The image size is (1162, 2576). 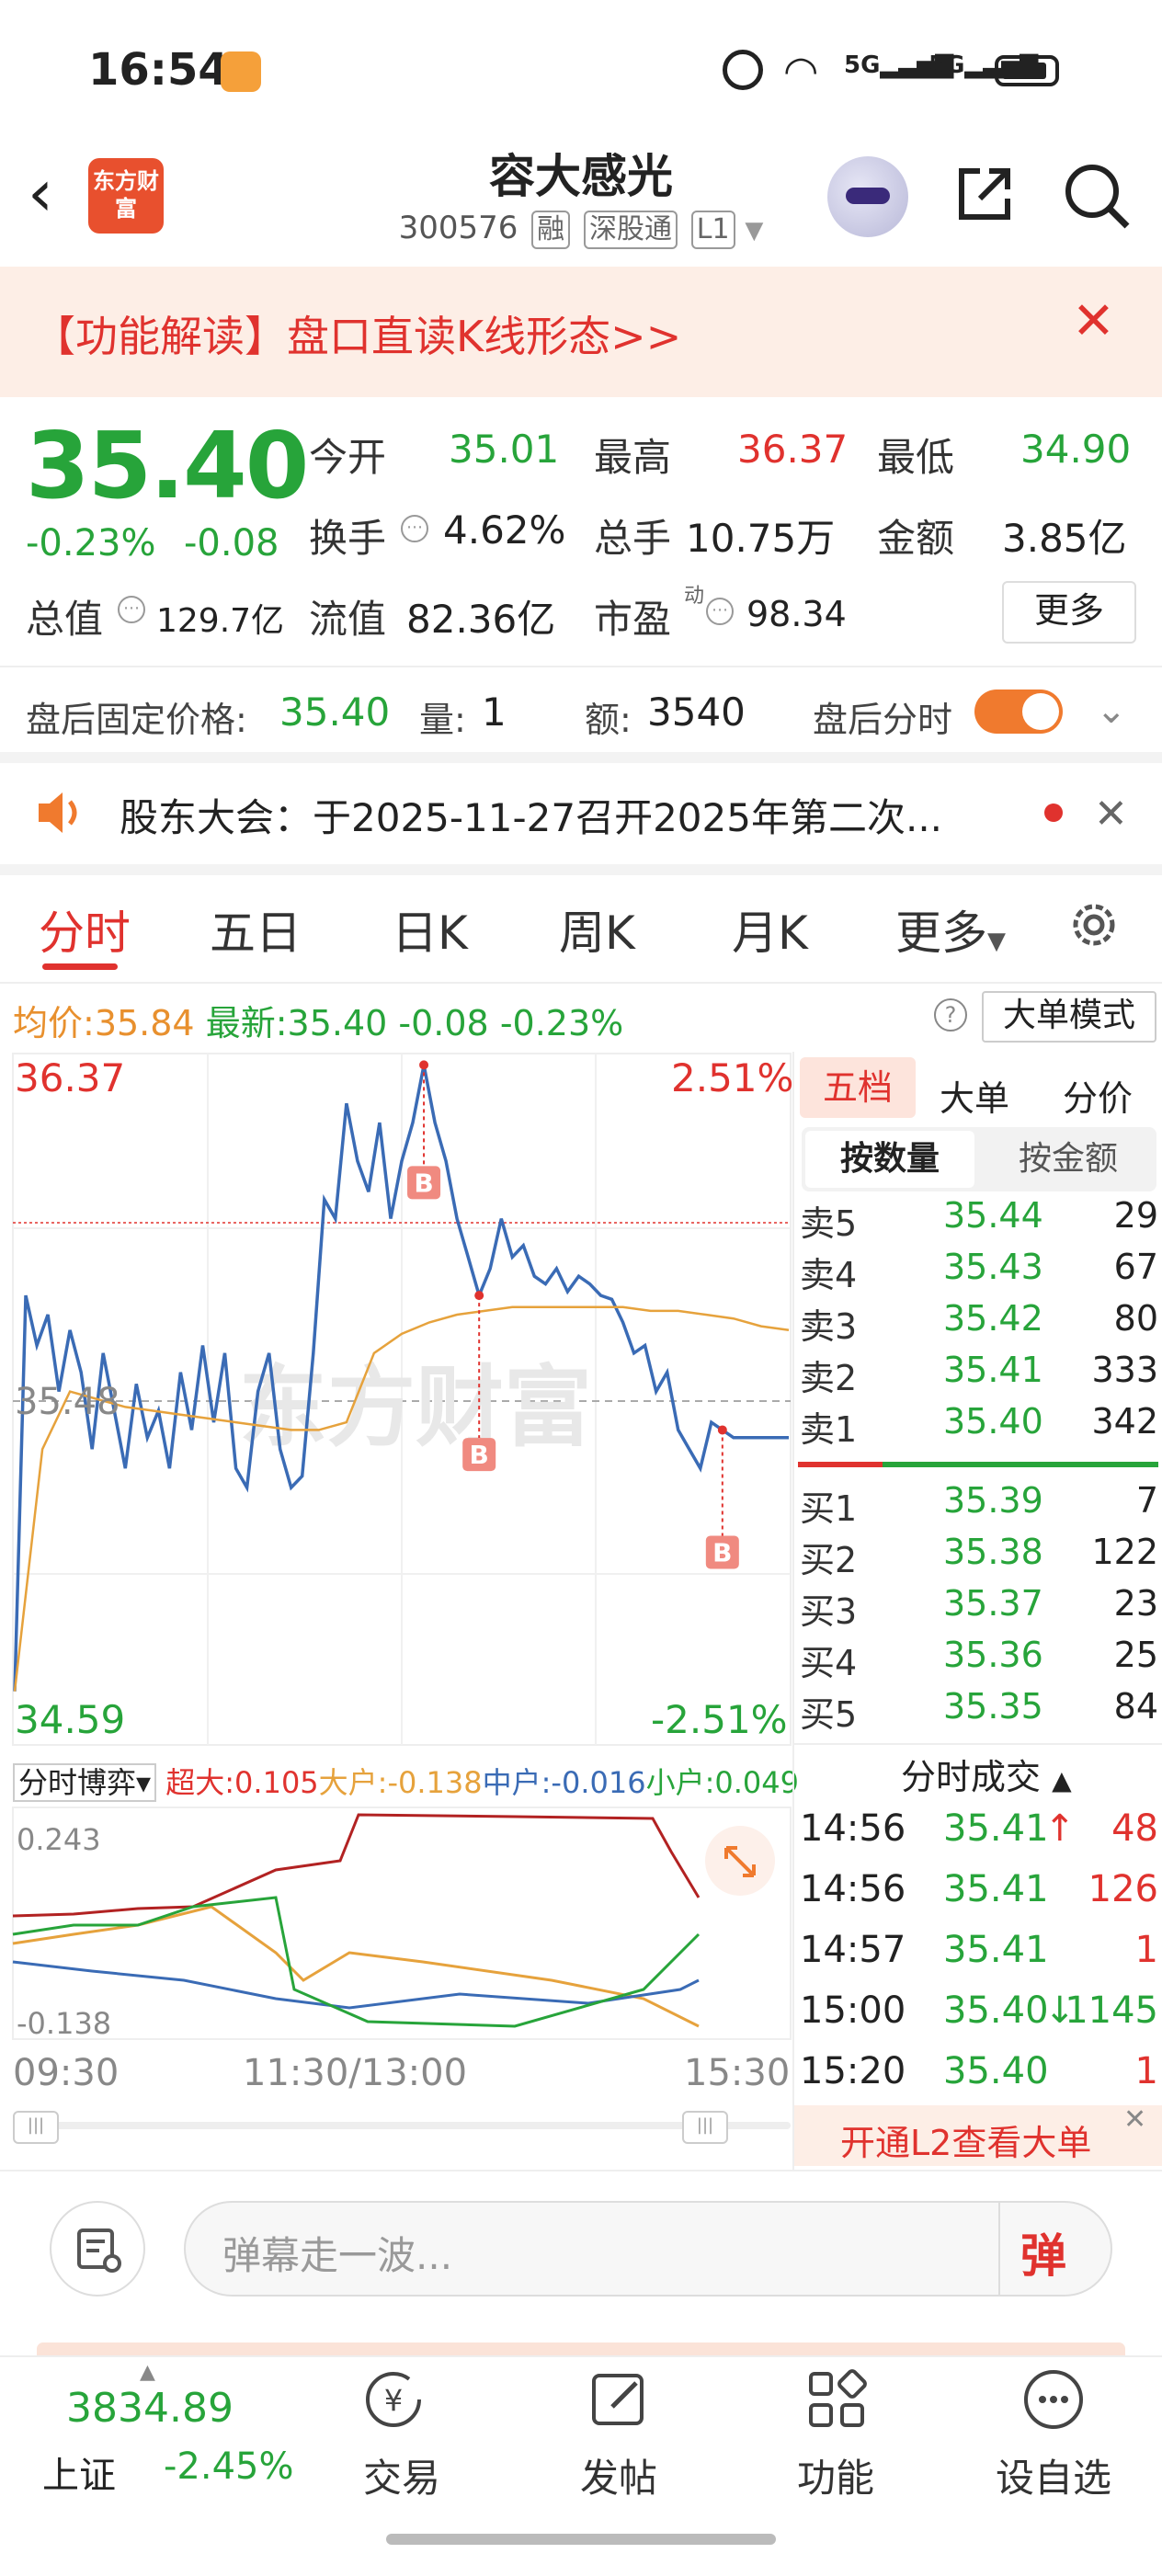 What do you see at coordinates (1054, 2401) in the screenshot?
I see `nav-watchlist` at bounding box center [1054, 2401].